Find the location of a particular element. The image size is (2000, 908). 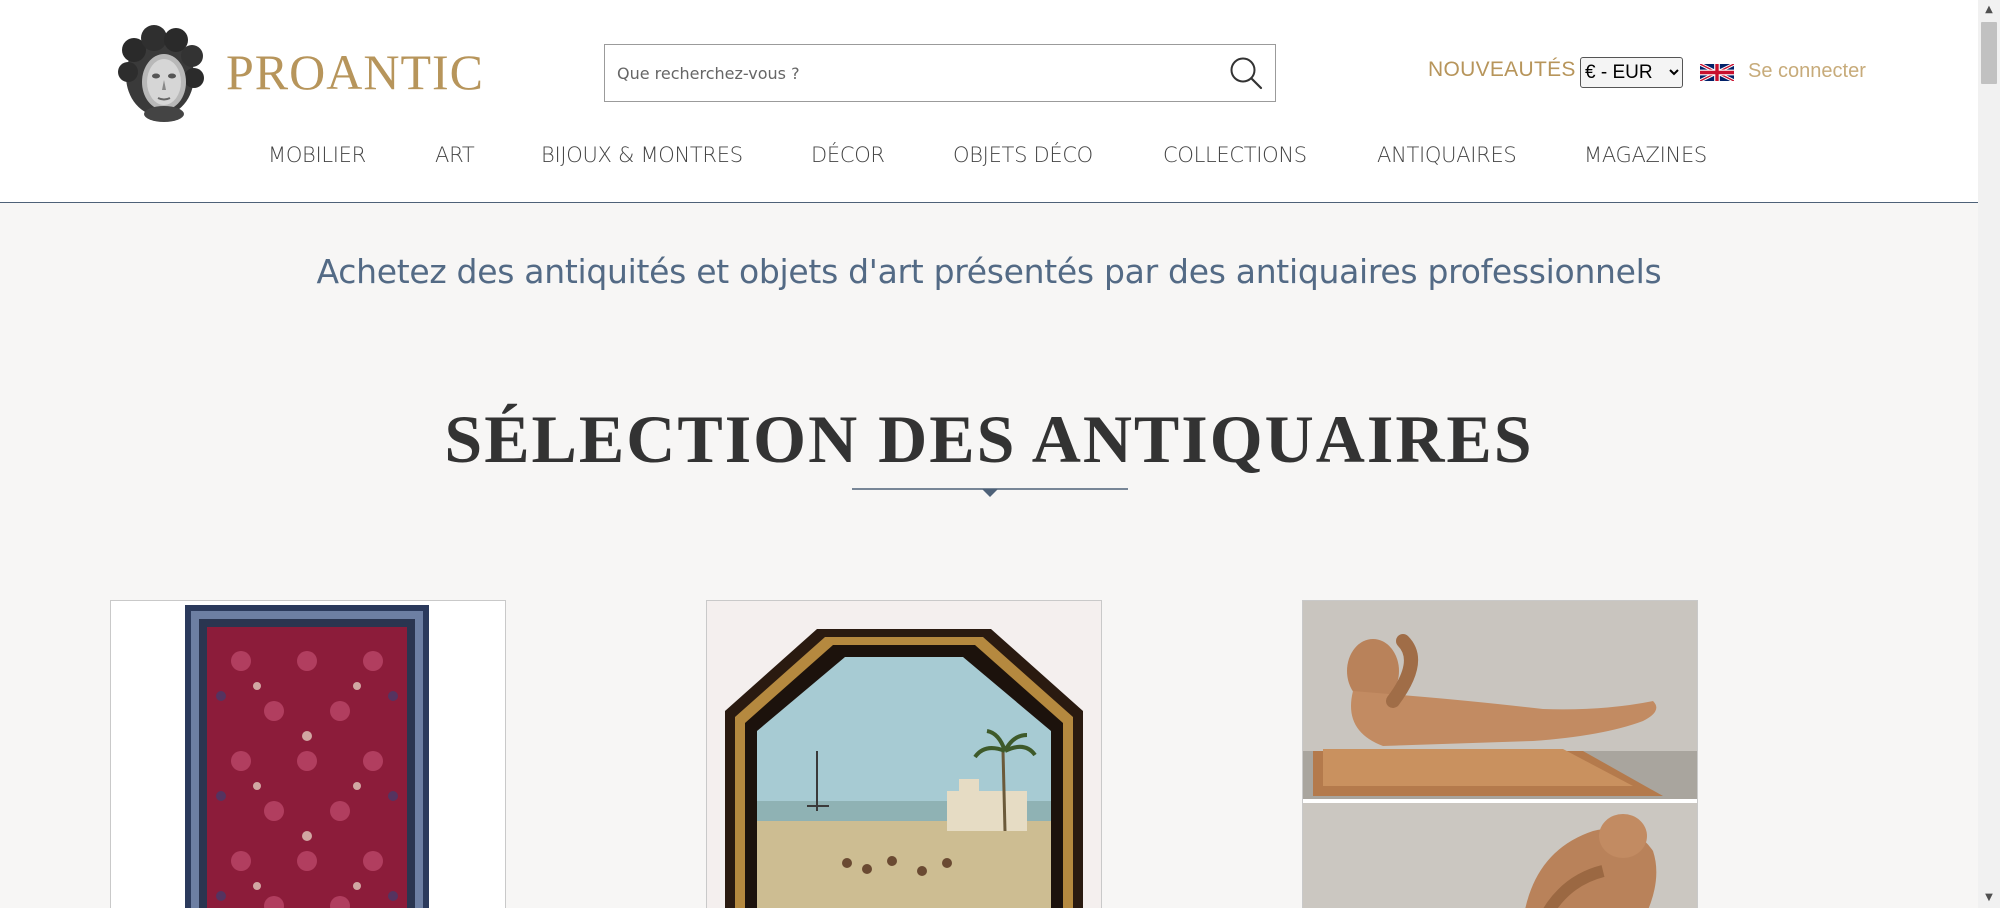

scroll-thumb is located at coordinates (1989, 53).